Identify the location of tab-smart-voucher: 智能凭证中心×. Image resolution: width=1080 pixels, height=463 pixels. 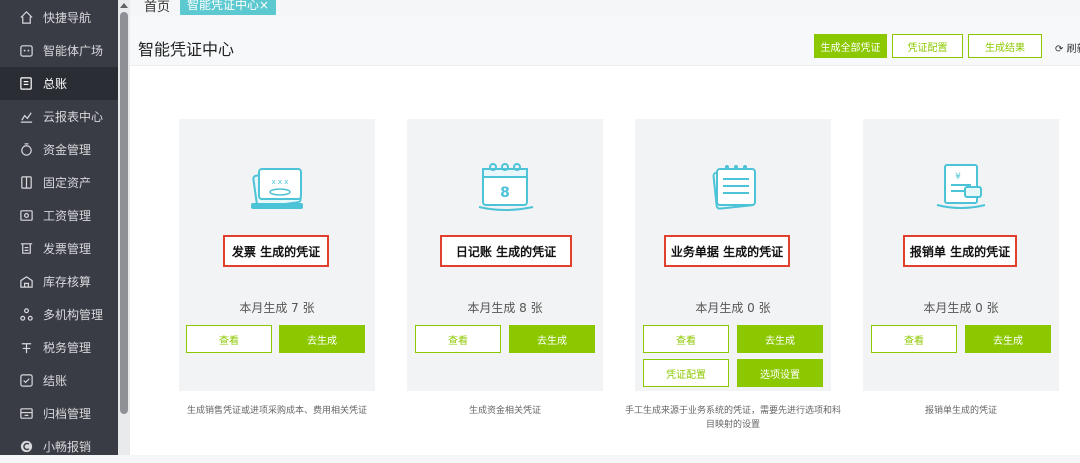
(228, 7).